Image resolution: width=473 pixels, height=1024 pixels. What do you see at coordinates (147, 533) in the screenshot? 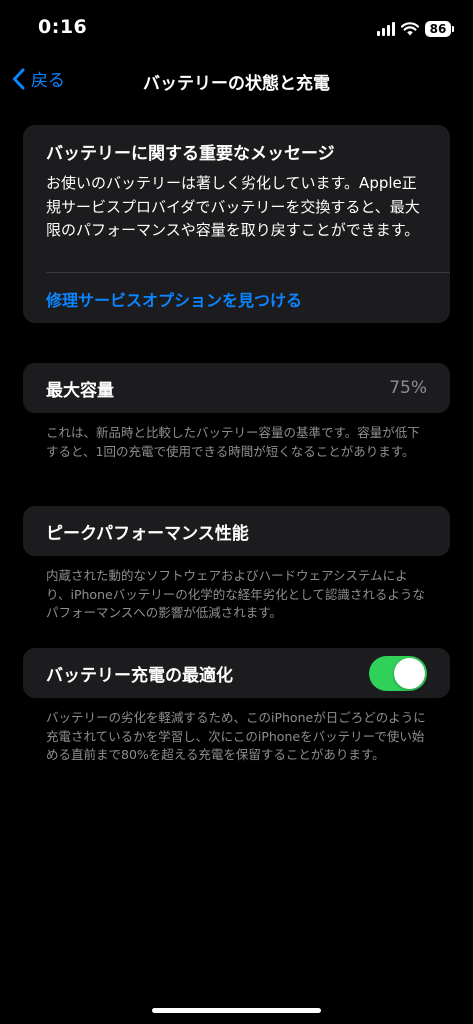
I see `peak-performance-label: ピークパフォーマンス性能` at bounding box center [147, 533].